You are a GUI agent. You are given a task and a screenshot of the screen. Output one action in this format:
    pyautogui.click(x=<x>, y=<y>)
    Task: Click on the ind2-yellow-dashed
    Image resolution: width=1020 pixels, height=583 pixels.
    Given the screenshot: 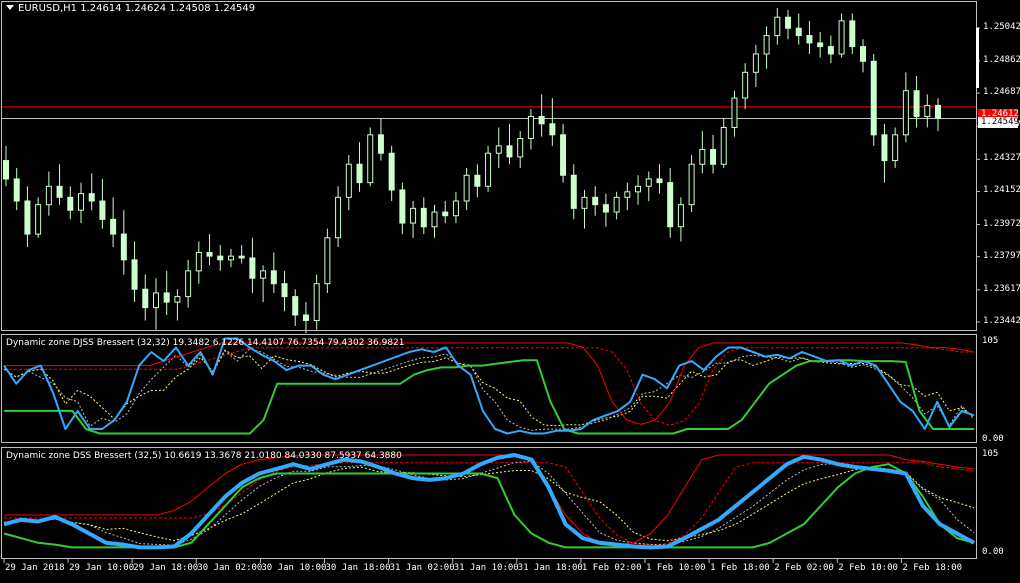 What is the action you would take?
    pyautogui.click(x=489, y=504)
    